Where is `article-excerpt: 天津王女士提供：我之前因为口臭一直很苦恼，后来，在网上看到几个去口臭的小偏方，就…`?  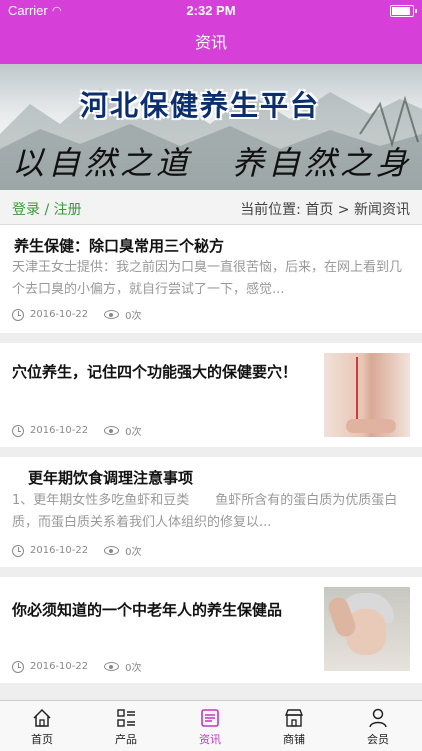
article-excerpt: 天津王女士提供：我之前因为口臭一直很苦恼，后来，在网上看到几个去口臭的小偏方，就… is located at coordinates (207, 278).